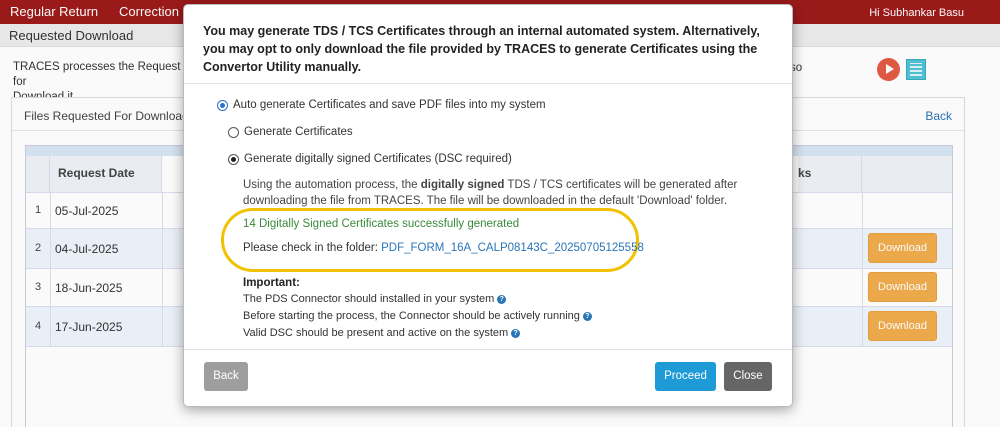 This screenshot has height=427, width=1000. Describe the element at coordinates (312, 248) in the screenshot. I see `folder-label: Please check in the folder:` at that location.